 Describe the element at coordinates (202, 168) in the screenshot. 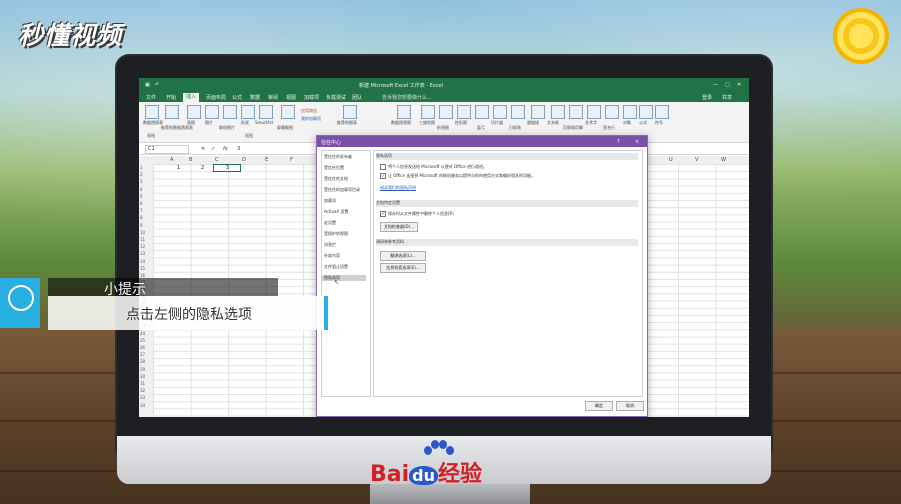

I see `cell-b1: 2` at that location.